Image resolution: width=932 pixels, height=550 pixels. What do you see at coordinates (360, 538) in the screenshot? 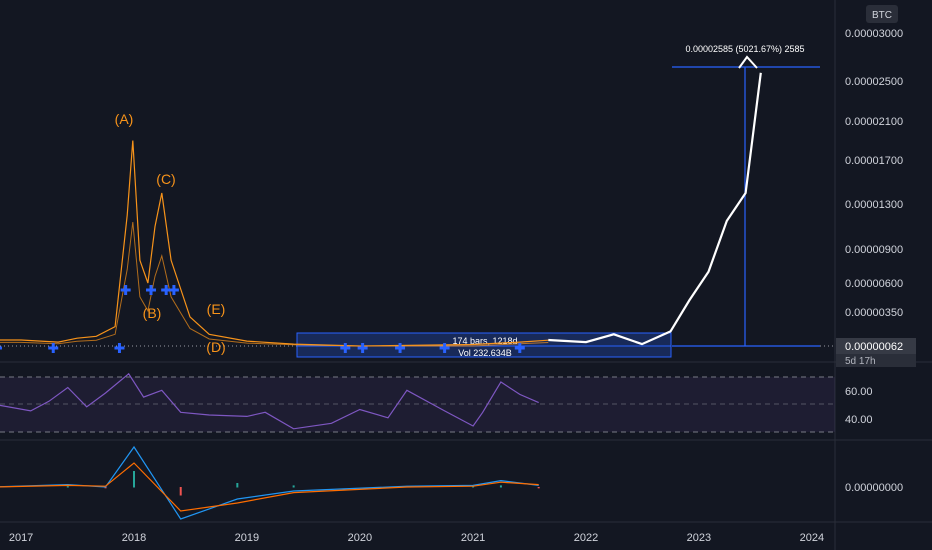
I see `time-tick-label: 2020` at bounding box center [360, 538].